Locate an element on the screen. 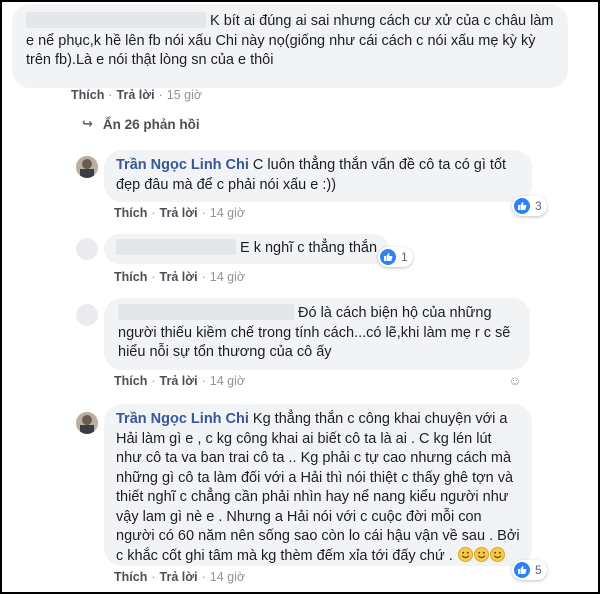  reaction-count: 3 is located at coordinates (529, 206).